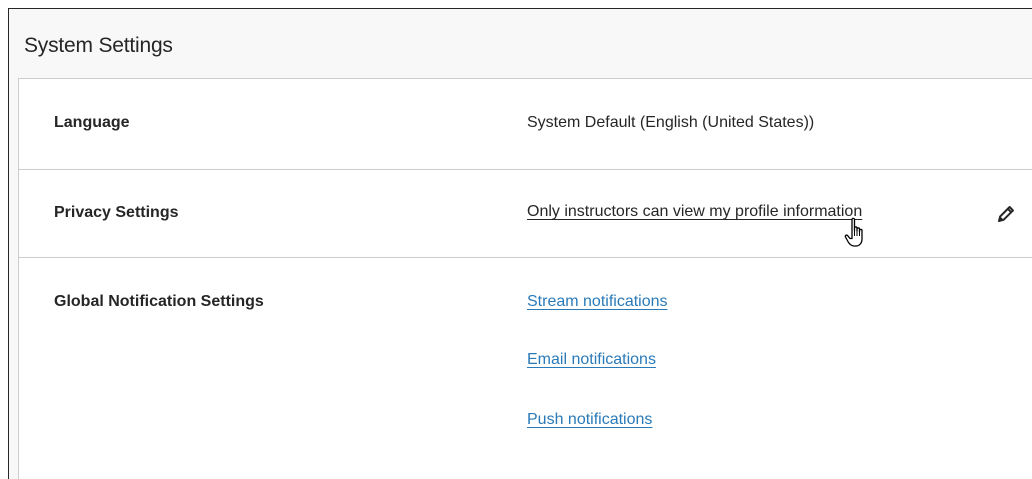  Describe the element at coordinates (116, 212) in the screenshot. I see `privacy-label: Privacy Settings` at that location.